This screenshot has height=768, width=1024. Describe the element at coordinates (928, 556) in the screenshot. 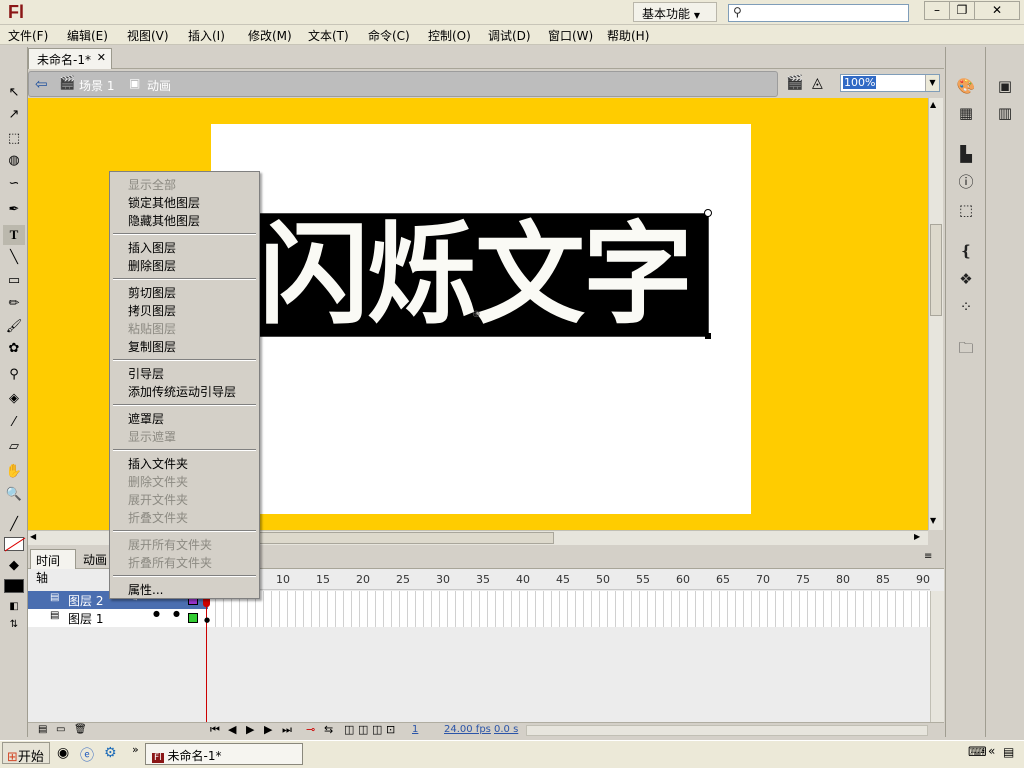

I see `panel-menu-icon: ≡` at that location.